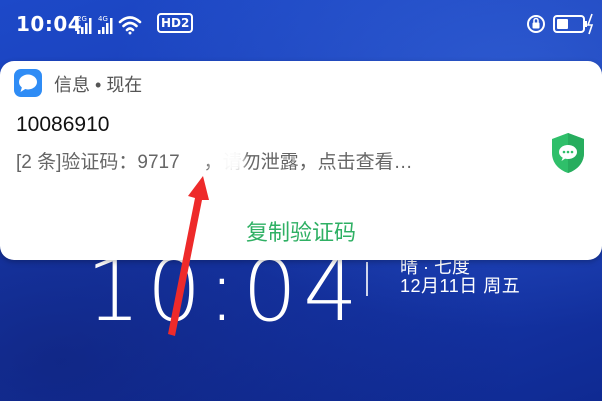  Describe the element at coordinates (175, 23) in the screenshot. I see `hd-badge: HD2` at that location.